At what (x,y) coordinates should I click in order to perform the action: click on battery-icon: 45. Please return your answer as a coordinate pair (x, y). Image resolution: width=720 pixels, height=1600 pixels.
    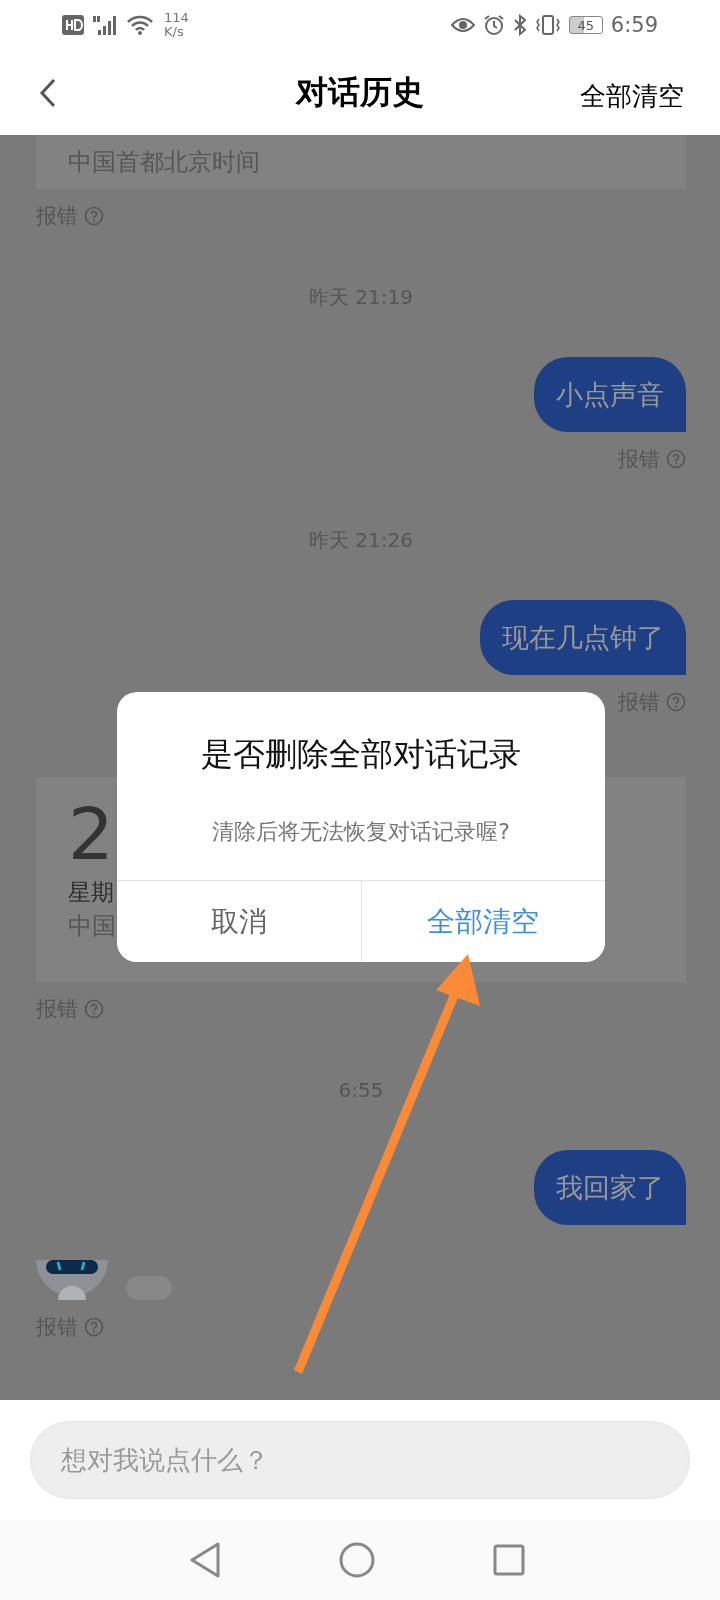
    Looking at the image, I should click on (585, 25).